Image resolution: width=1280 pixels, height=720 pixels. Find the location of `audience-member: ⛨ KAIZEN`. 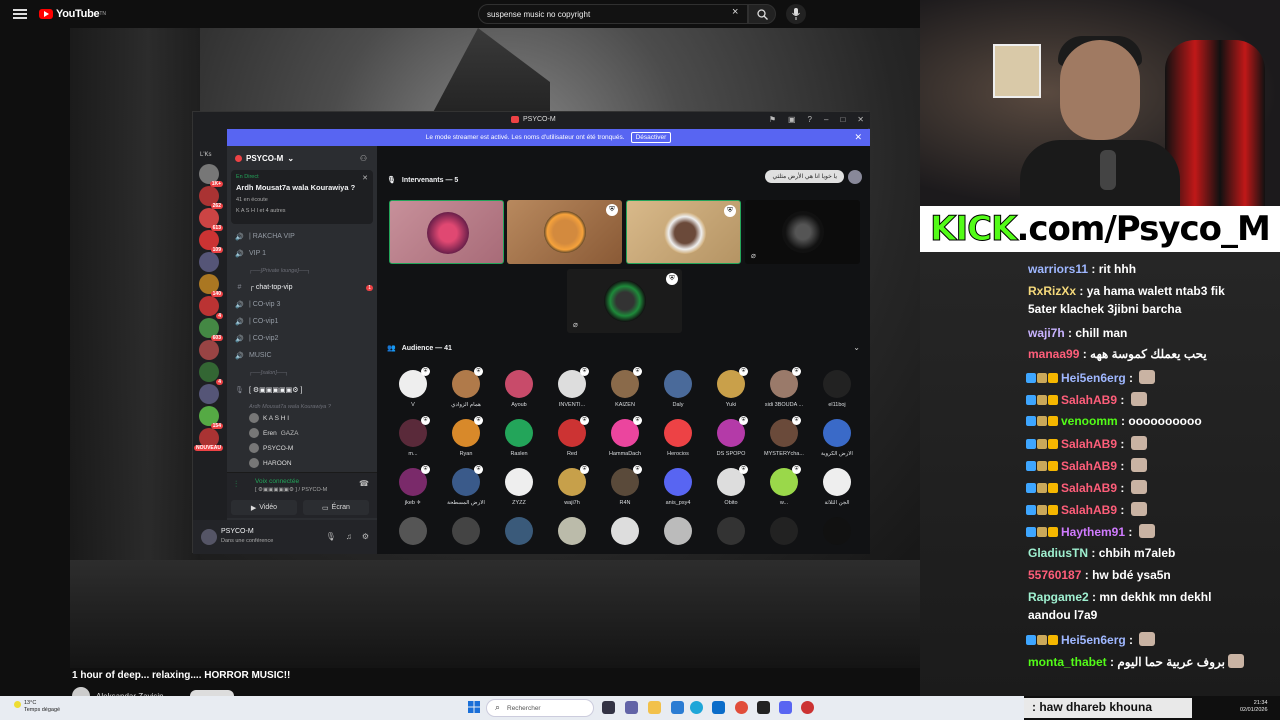

audience-member: ⛨ KAIZEN is located at coordinates (625, 391).